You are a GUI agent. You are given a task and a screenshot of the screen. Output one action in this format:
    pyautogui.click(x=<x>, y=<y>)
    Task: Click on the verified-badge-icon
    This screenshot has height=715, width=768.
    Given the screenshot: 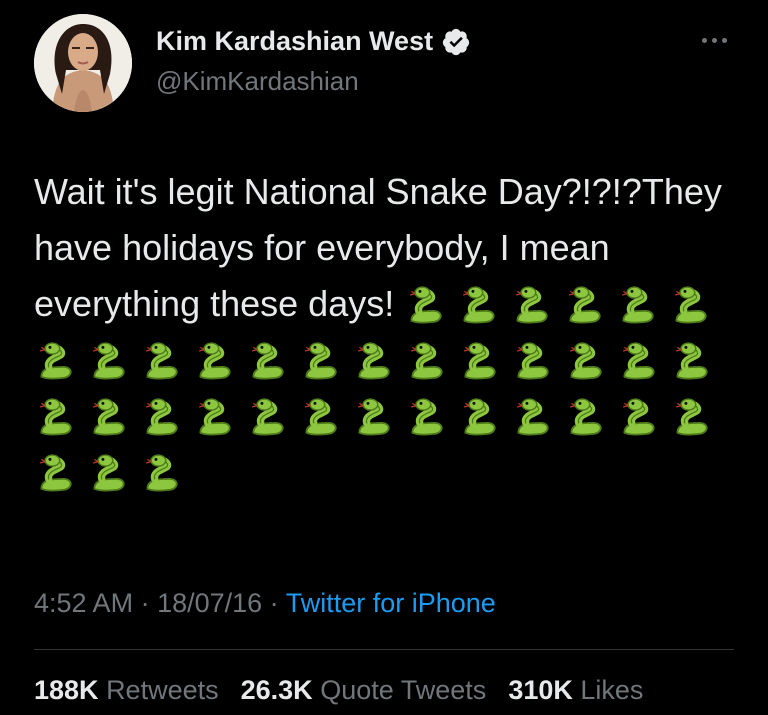 What is the action you would take?
    pyautogui.click(x=456, y=42)
    